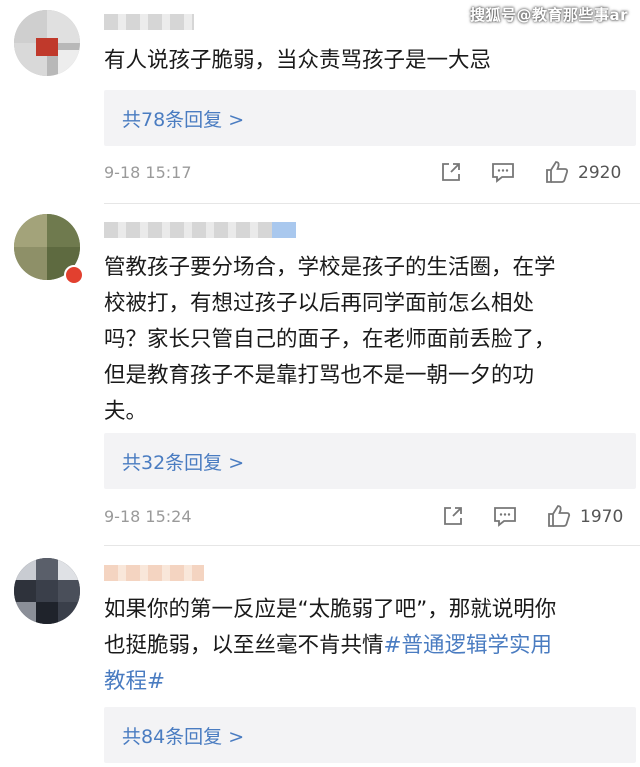  Describe the element at coordinates (183, 463) in the screenshot. I see `replies-label: 共32条回复 >` at that location.